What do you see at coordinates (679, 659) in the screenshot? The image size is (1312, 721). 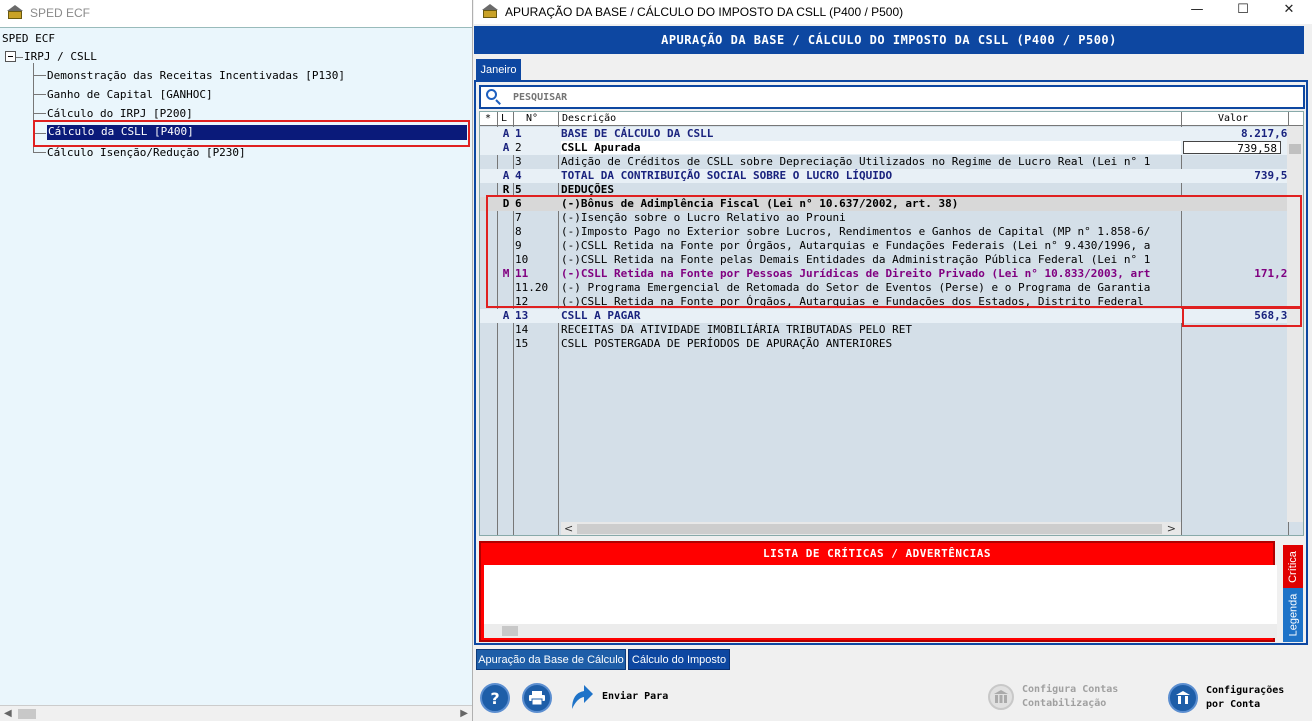 I see `tab-calculo-imposto: Cálculo do Imposto` at bounding box center [679, 659].